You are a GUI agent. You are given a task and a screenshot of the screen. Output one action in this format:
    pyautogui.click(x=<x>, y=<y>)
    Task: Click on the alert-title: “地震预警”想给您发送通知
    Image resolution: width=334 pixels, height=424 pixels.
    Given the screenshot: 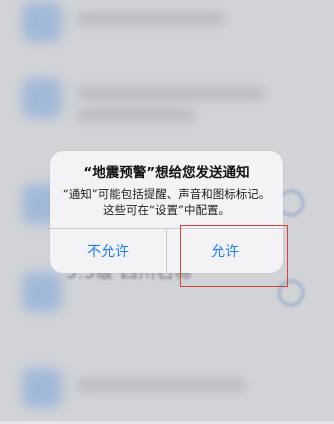 What is the action you would take?
    pyautogui.click(x=166, y=173)
    